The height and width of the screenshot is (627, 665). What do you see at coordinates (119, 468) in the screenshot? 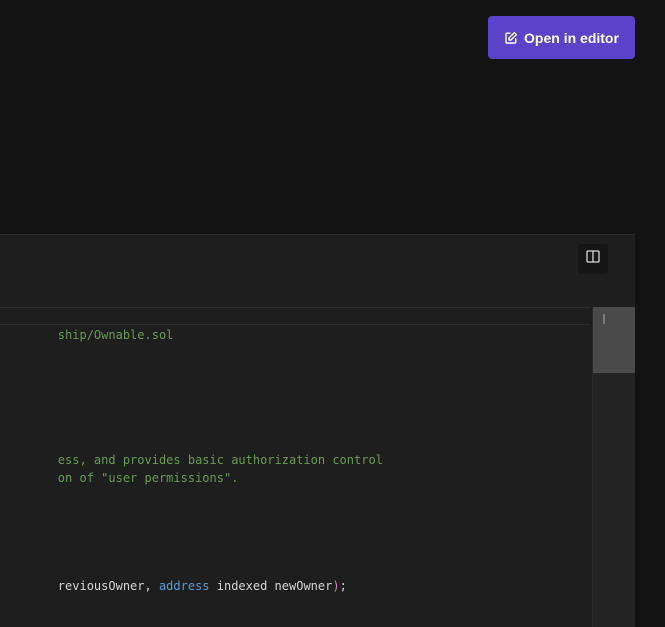
I see `code-line-comment-2: on of "user permissions".` at bounding box center [119, 468].